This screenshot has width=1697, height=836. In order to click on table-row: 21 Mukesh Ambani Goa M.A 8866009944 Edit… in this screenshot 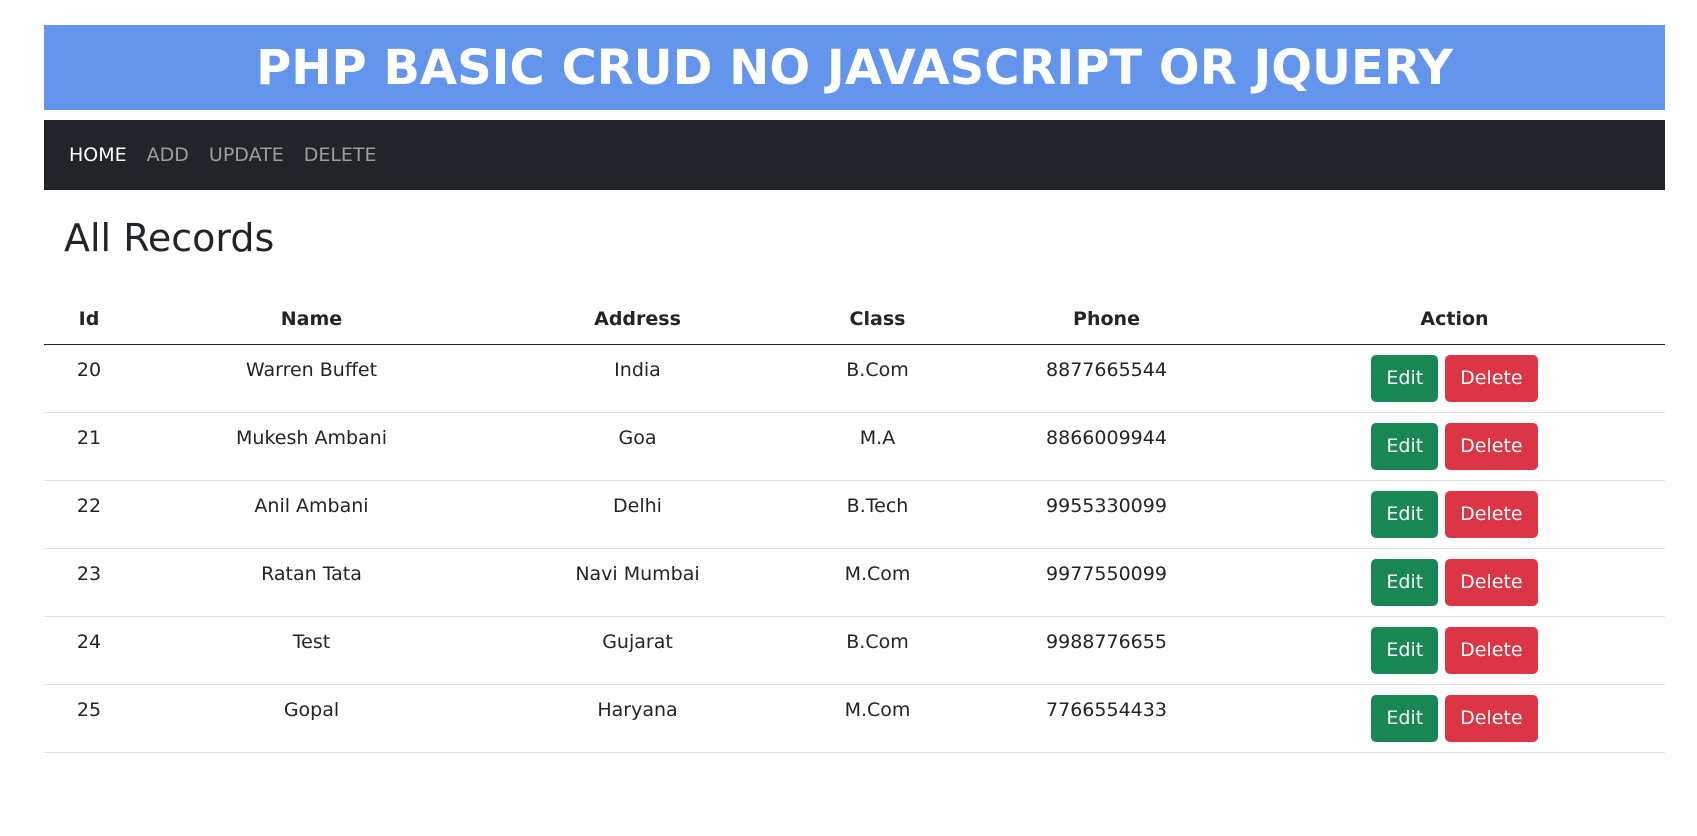, I will do `click(854, 446)`.